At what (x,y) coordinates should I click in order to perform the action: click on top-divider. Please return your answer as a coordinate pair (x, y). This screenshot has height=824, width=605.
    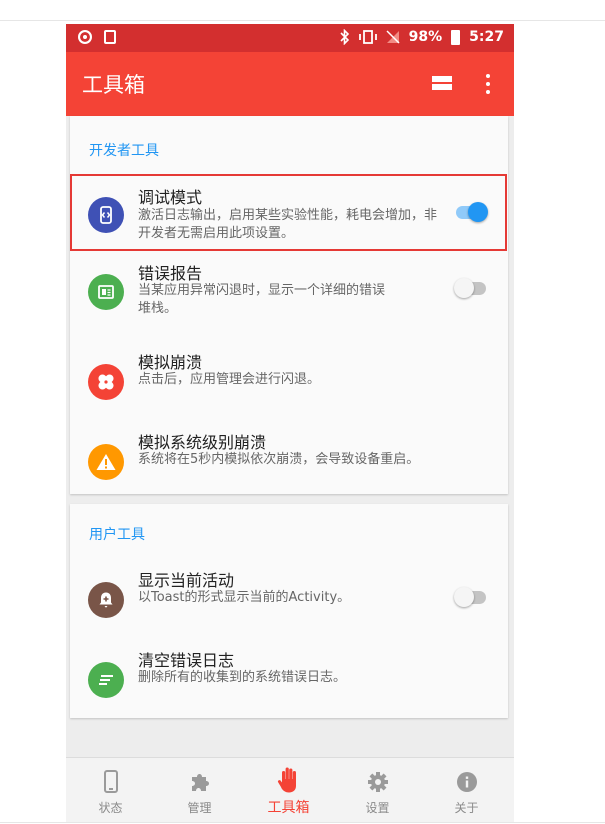
    Looking at the image, I should click on (302, 20).